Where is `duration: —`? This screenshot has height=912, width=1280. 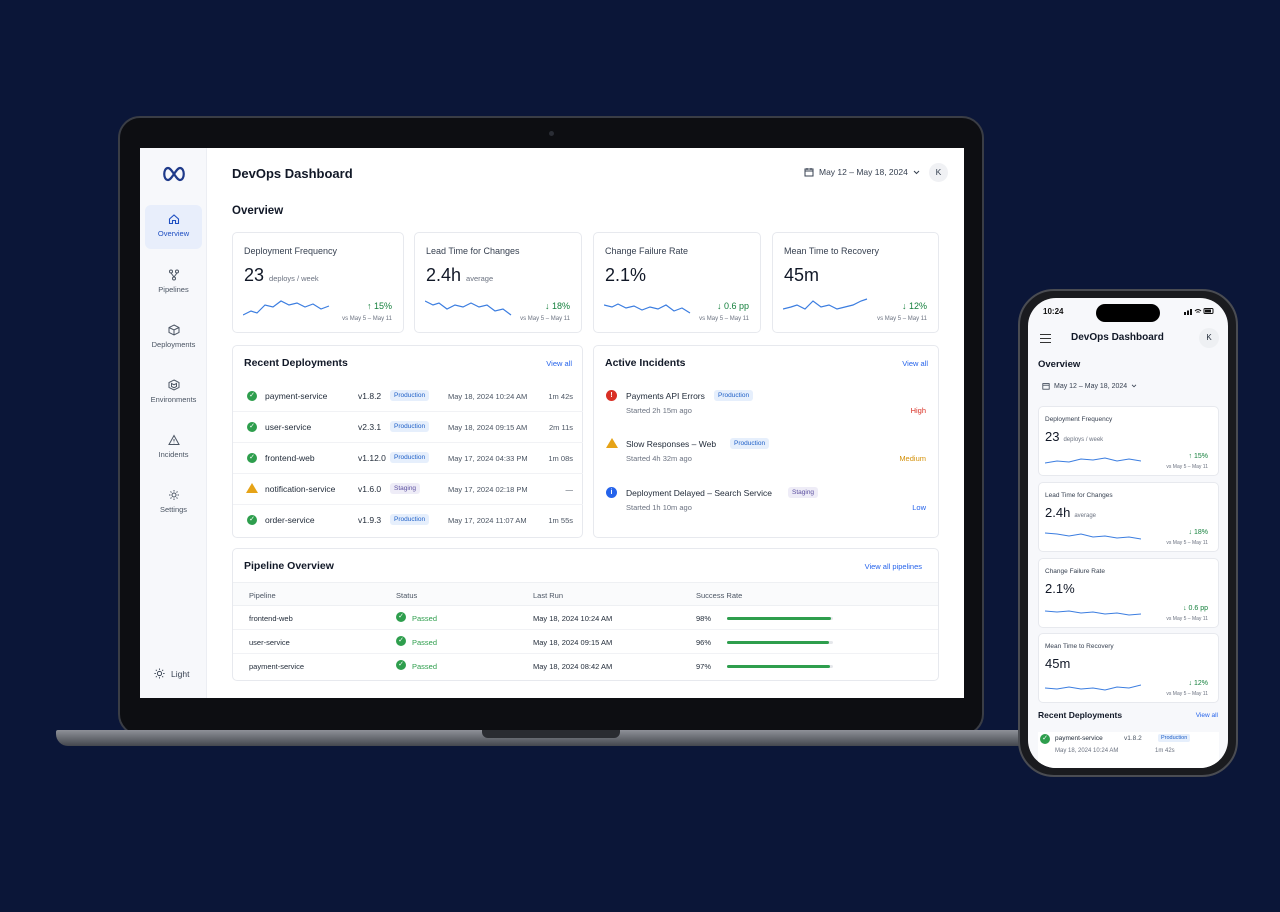
duration: — is located at coordinates (569, 489).